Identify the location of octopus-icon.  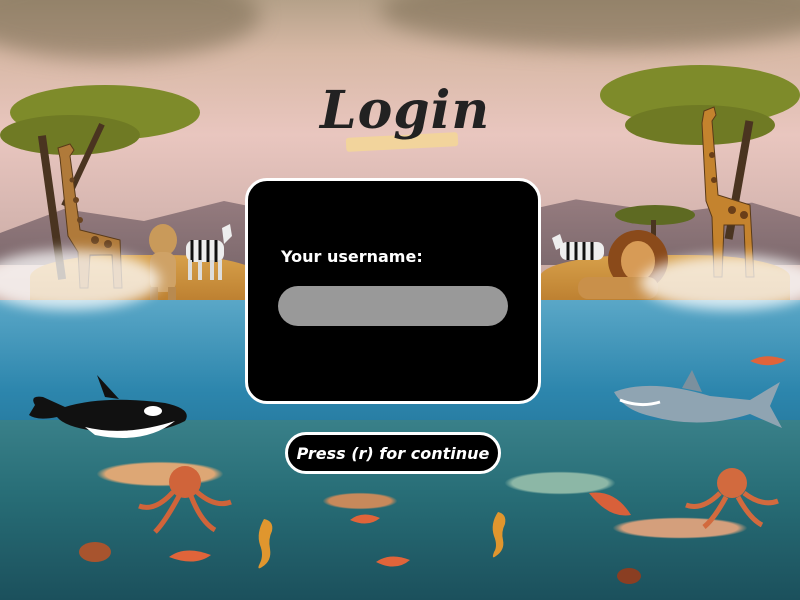
(185, 500).